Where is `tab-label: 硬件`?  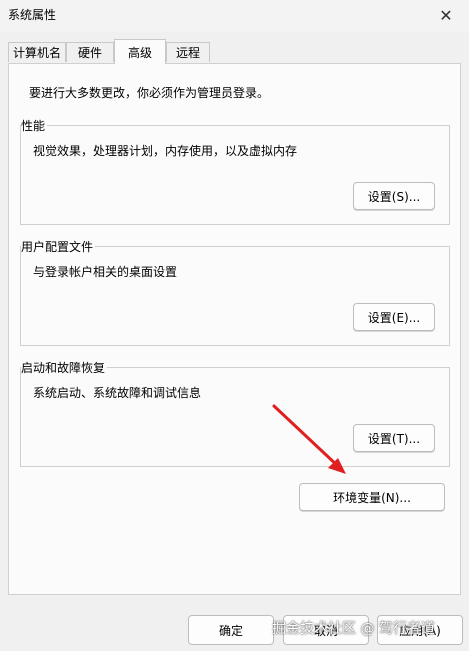
tab-label: 硬件 is located at coordinates (89, 53).